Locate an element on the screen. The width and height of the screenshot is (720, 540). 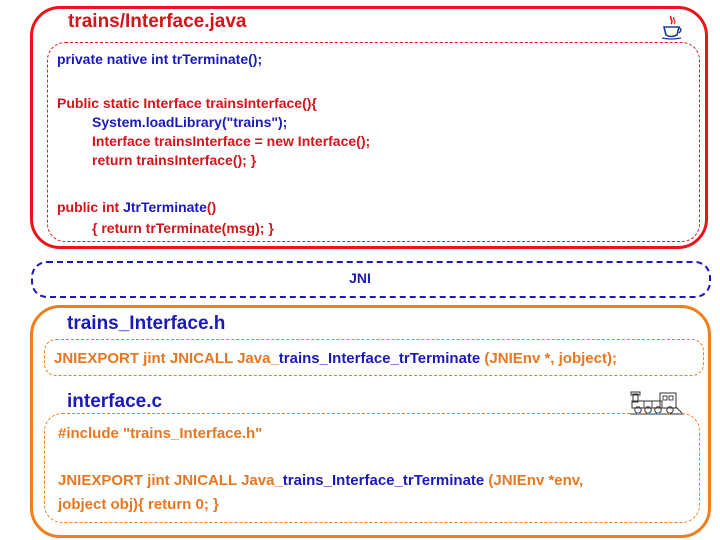
header-file-title: trains_Interface.h is located at coordinates (146, 323).